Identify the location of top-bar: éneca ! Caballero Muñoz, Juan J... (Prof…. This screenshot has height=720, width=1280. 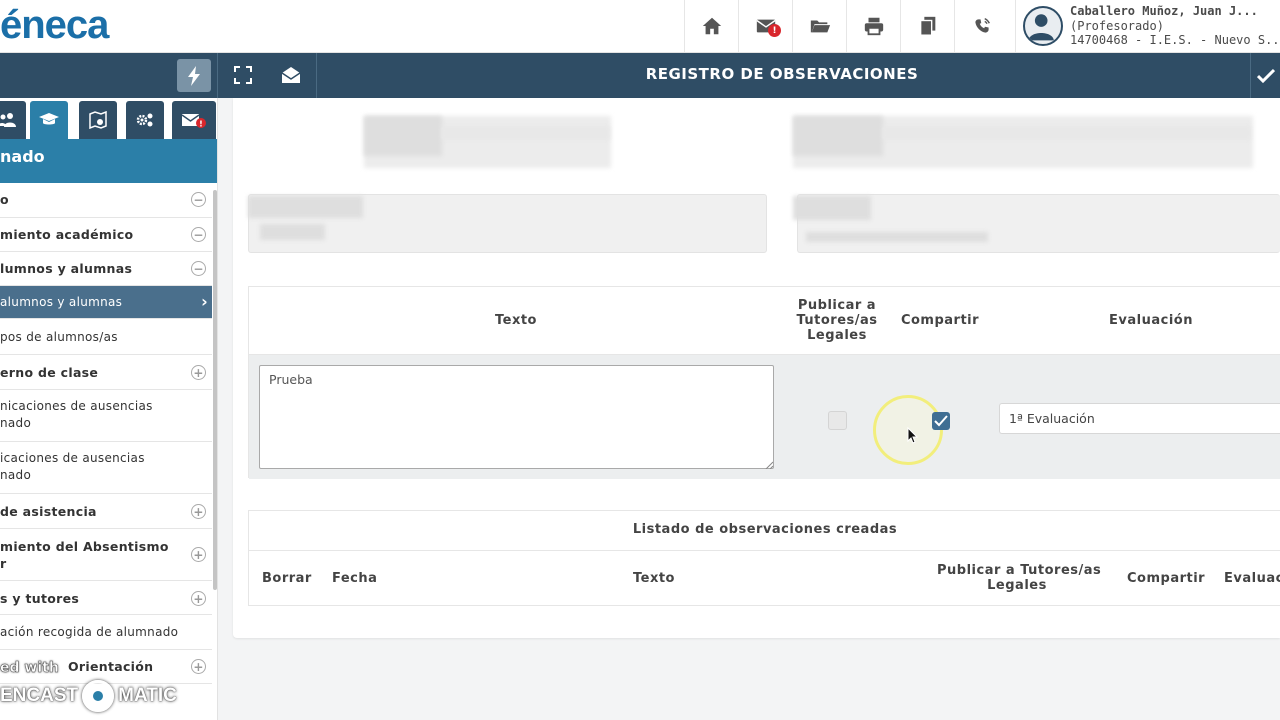
(640, 26).